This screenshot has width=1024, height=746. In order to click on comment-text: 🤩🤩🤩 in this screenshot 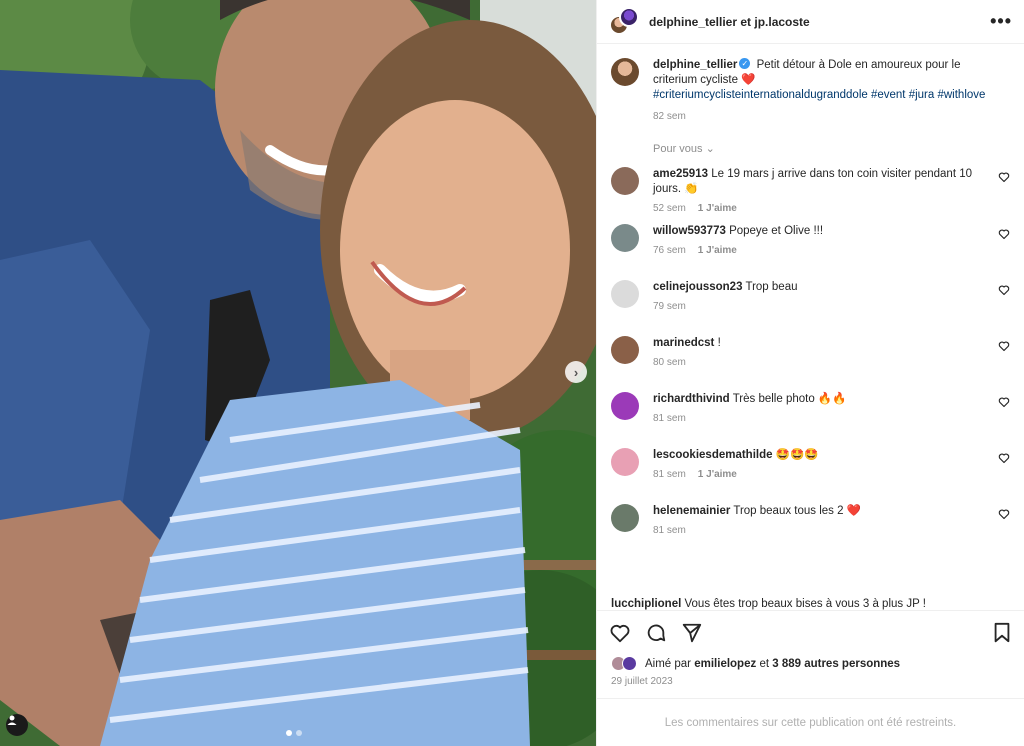, I will do `click(797, 455)`.